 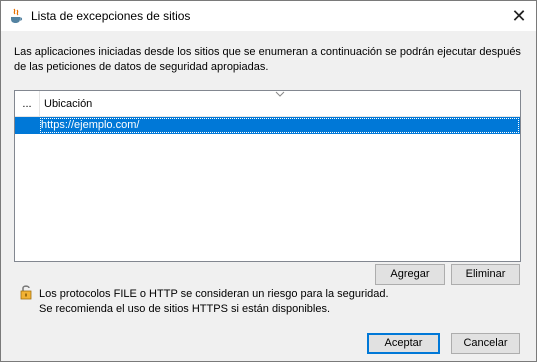 I want to click on window-title: Lista de excepciones de sitios, so click(x=111, y=16).